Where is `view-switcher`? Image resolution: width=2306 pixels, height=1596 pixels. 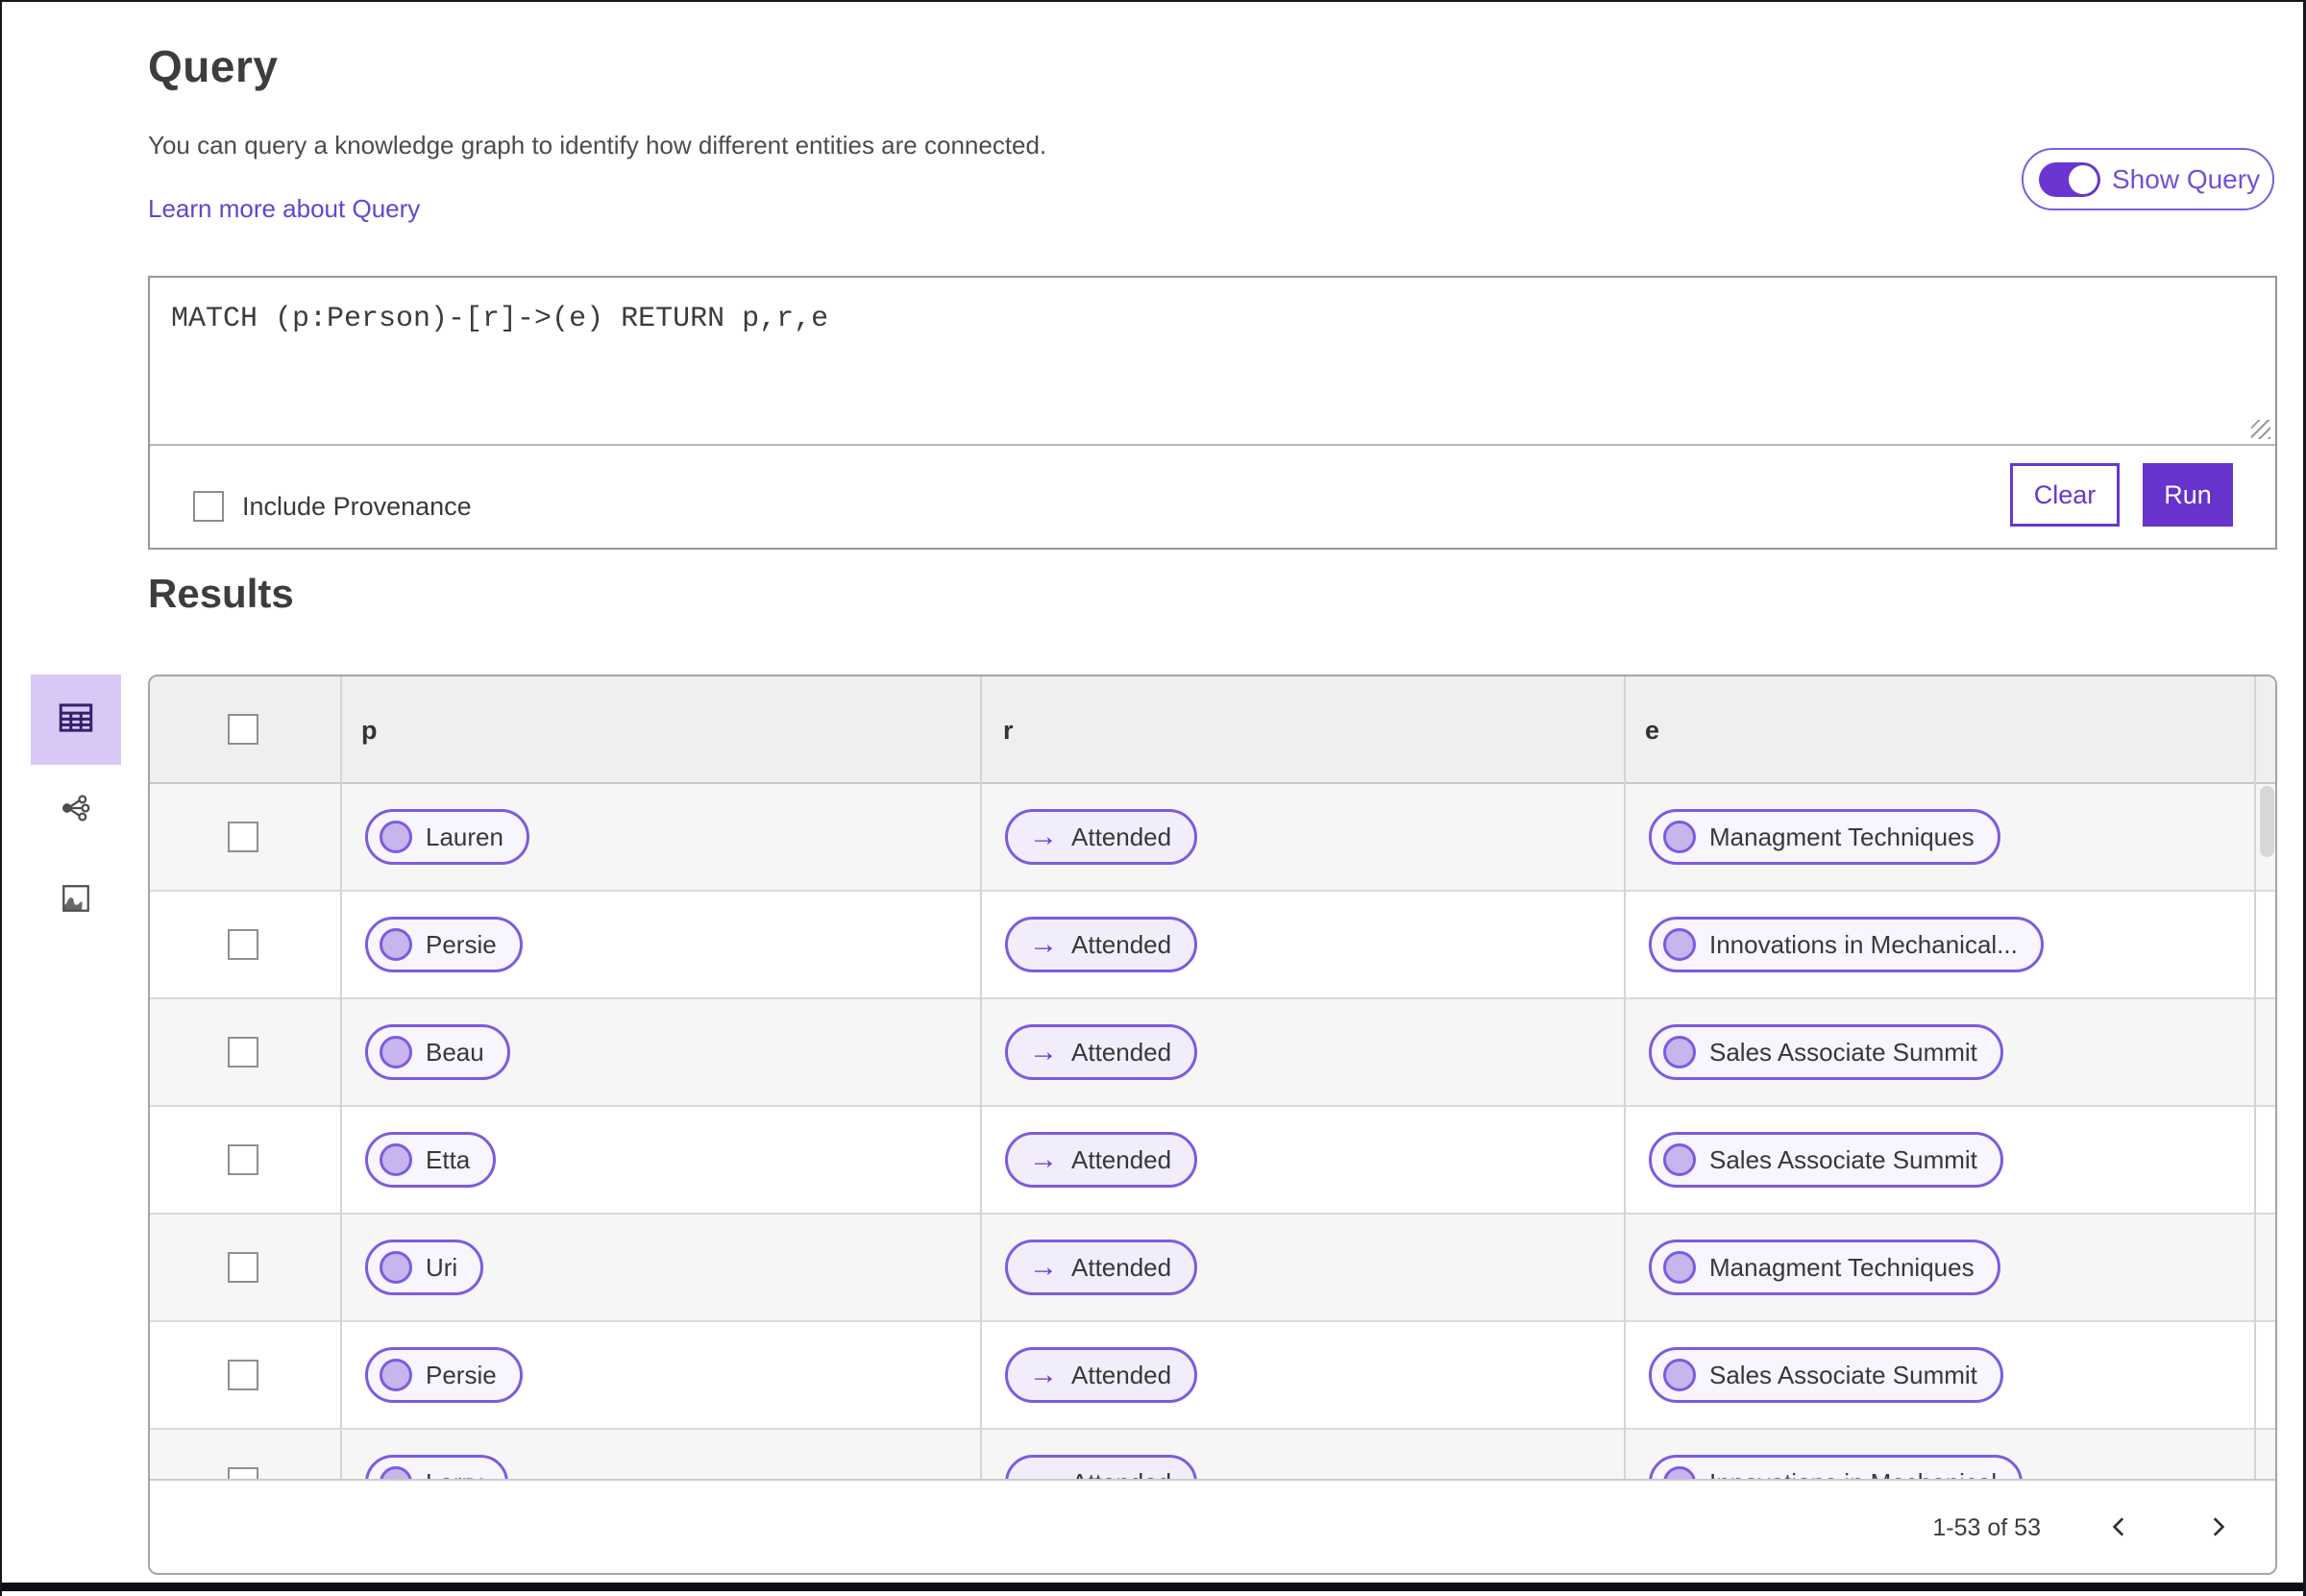 view-switcher is located at coordinates (76, 810).